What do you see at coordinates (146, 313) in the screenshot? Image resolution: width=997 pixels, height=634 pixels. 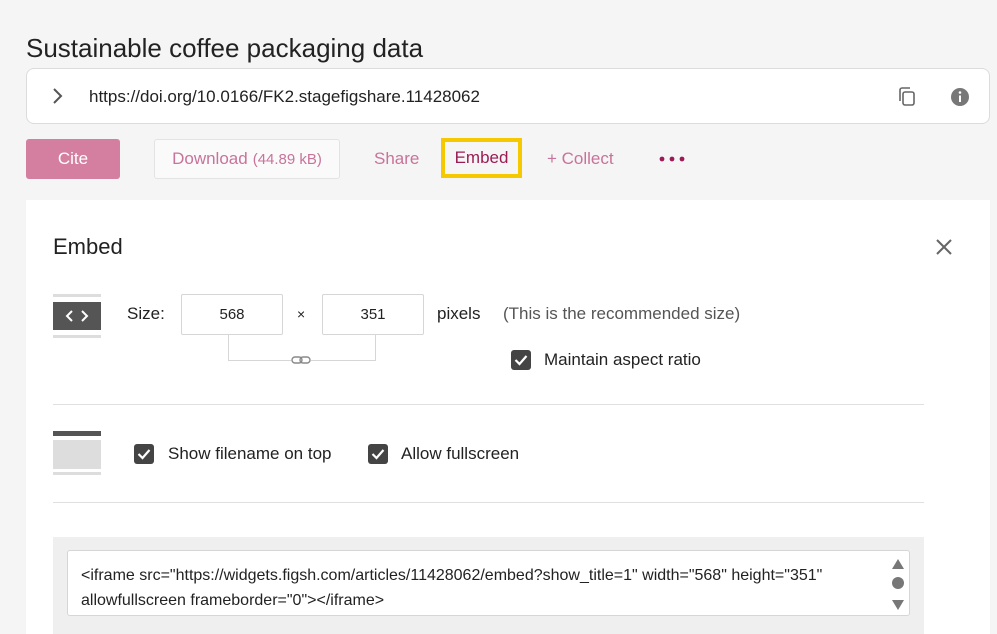 I see `size-label: Size:` at bounding box center [146, 313].